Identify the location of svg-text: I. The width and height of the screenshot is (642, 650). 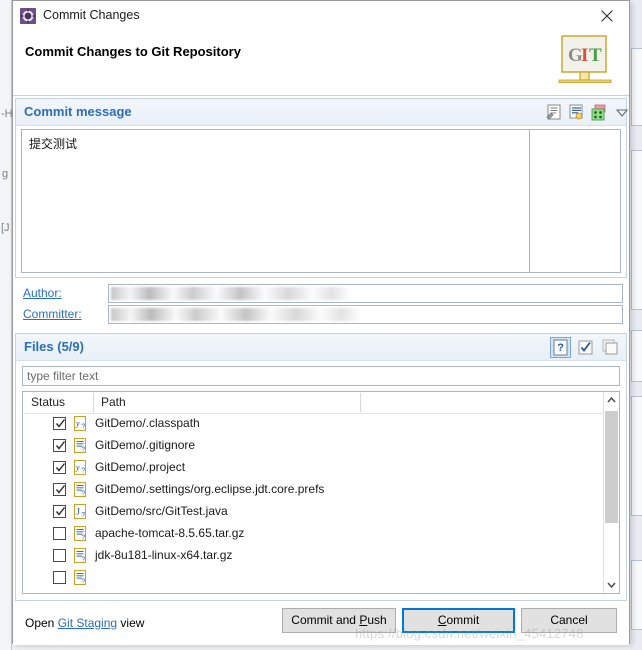
(584, 55).